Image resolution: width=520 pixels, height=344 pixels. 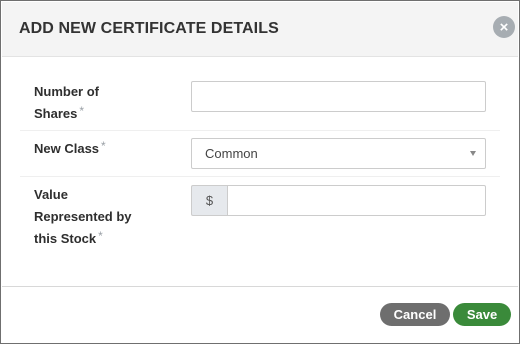 I want to click on number-of-shares-input, so click(x=338, y=96).